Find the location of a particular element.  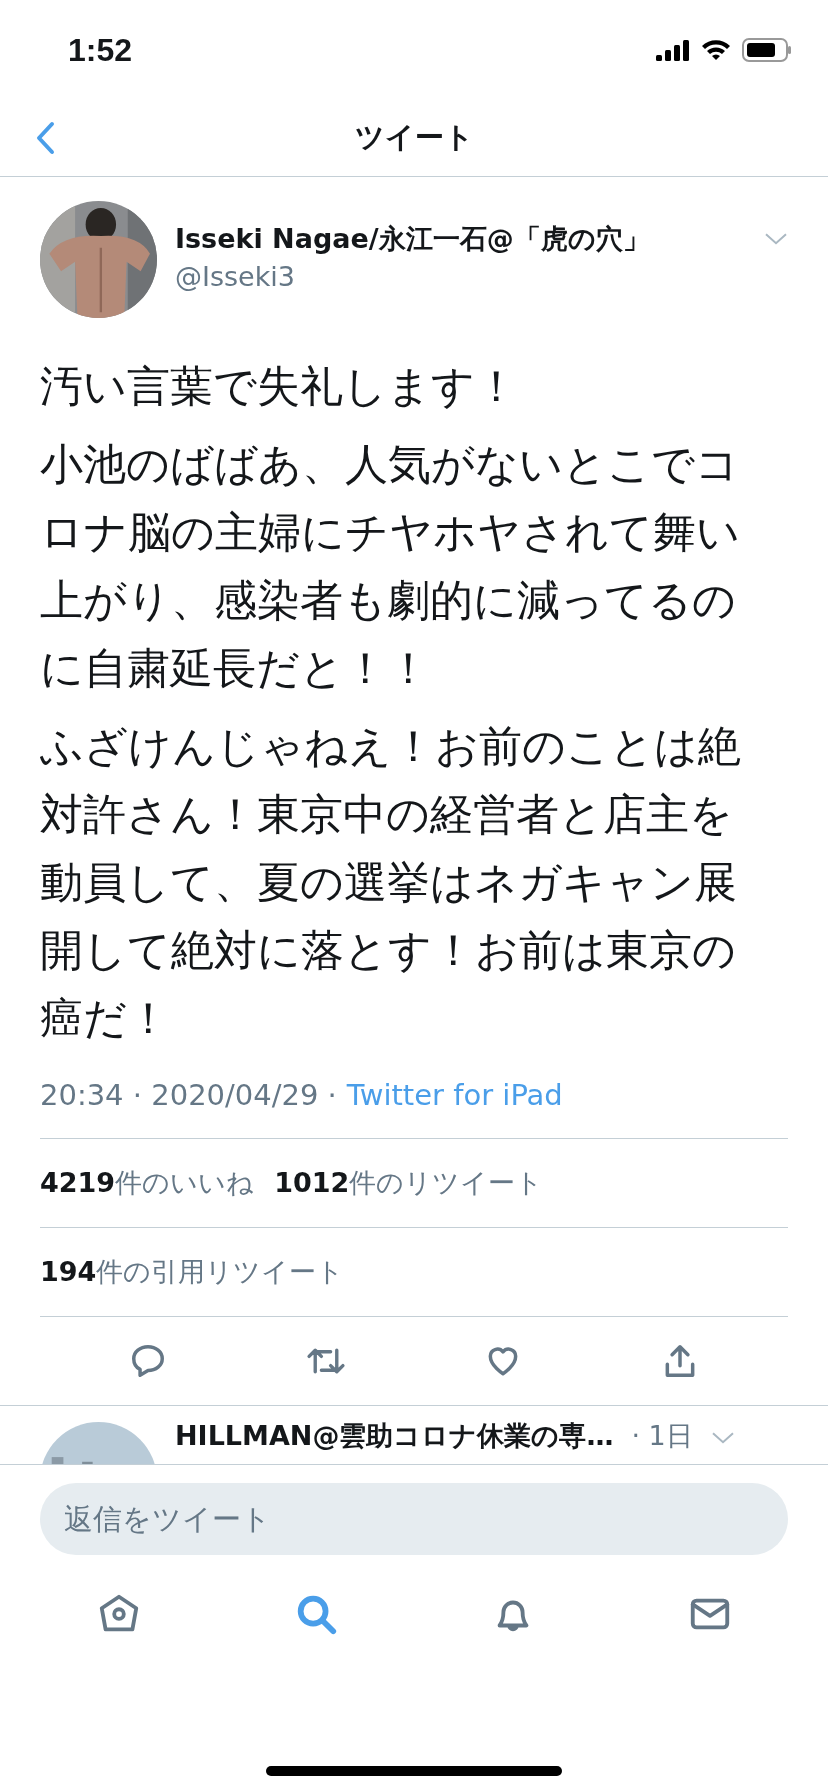

tweet-text: 小池のばばあ、人気がないとこでコロナ脳の主婦にチヤホヤされて舞い上がり、感染者も劇的に減ってるのに自粛延長だと！！ is located at coordinates (390, 566).